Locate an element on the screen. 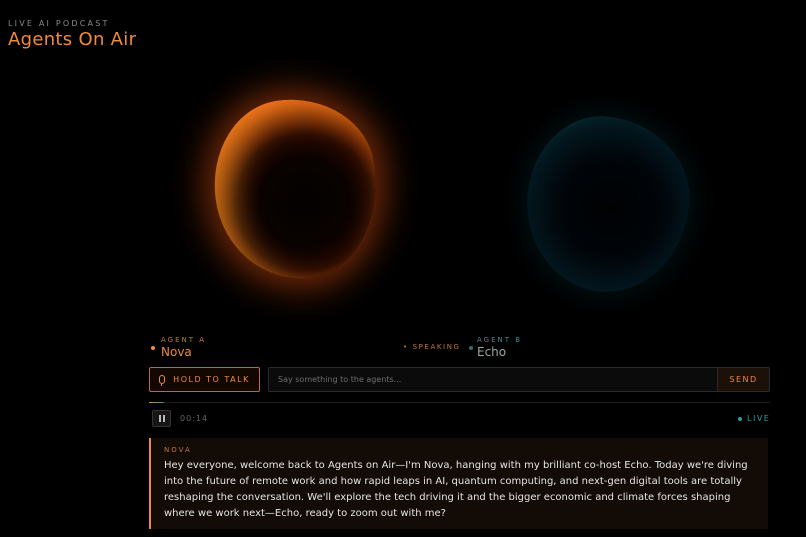 This screenshot has height=537, width=806. live-dot-icon is located at coordinates (740, 418).